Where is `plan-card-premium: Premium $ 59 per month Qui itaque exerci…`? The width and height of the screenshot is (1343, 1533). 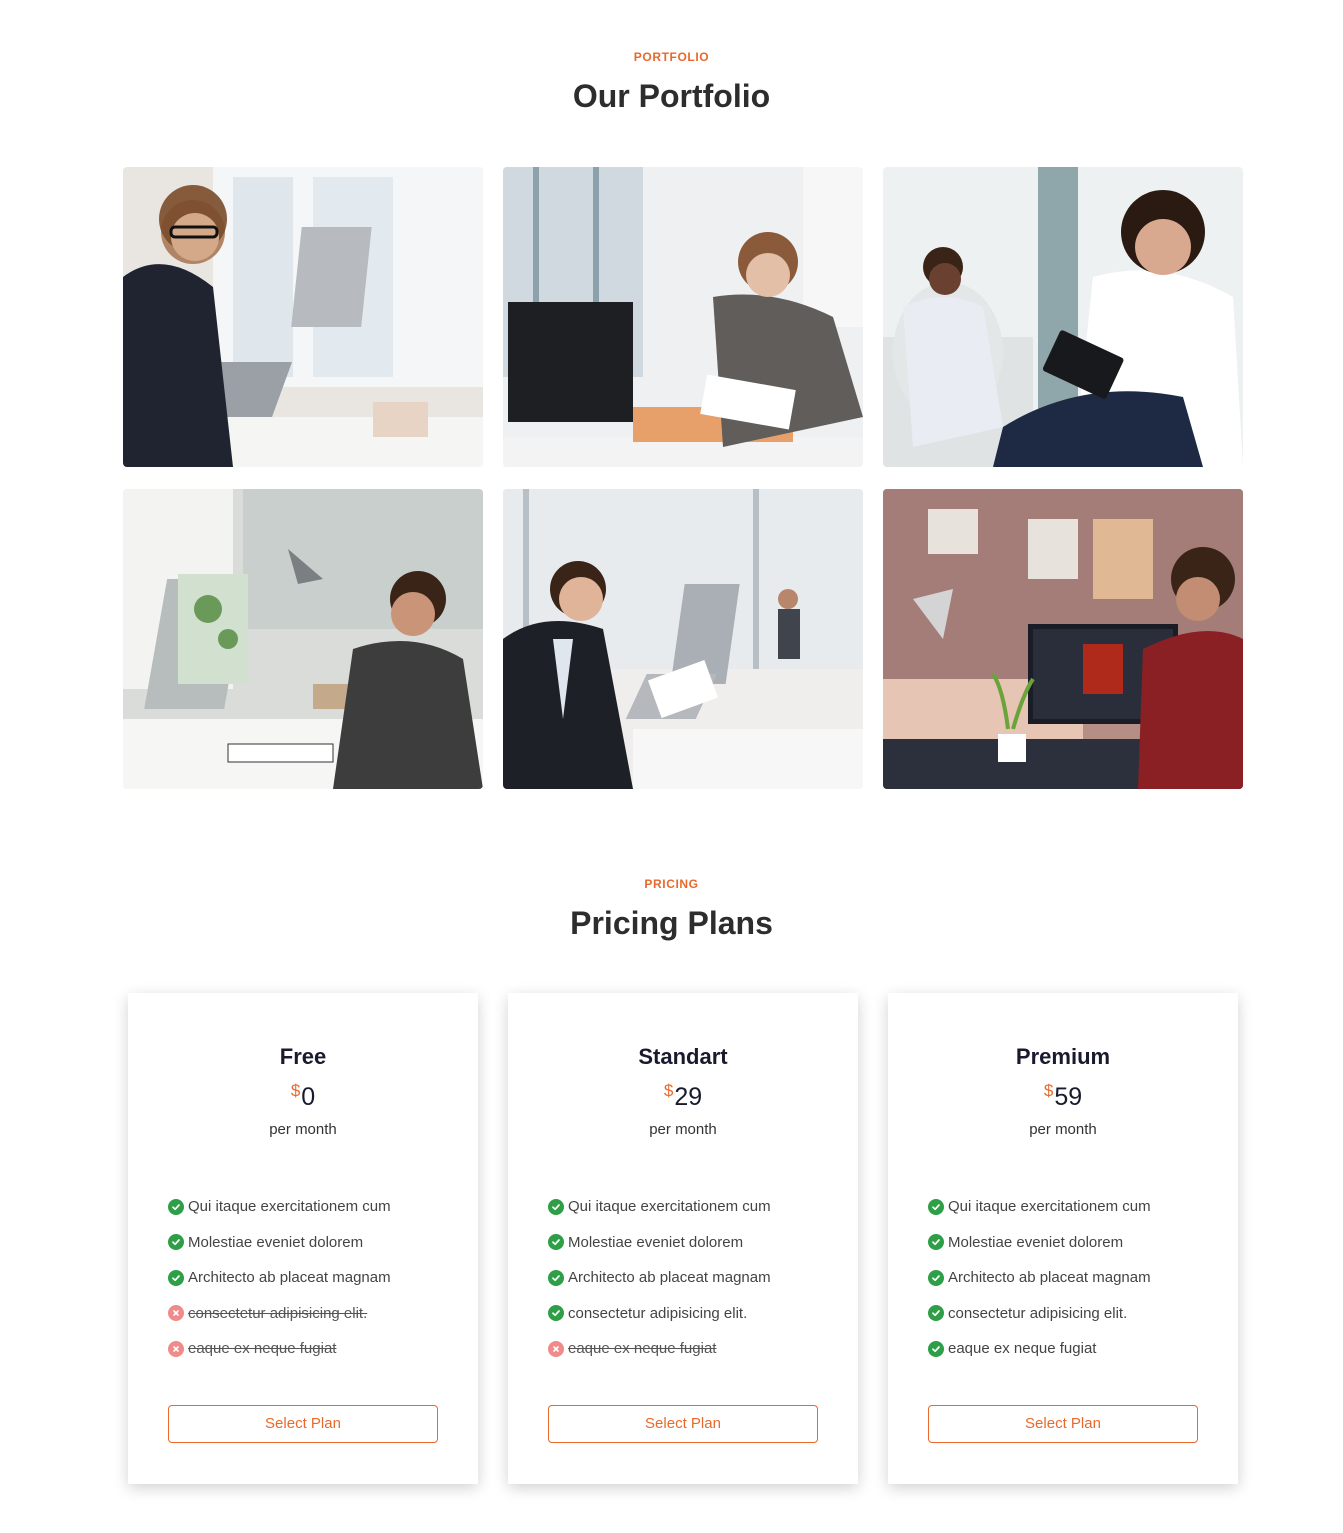 plan-card-premium: Premium $ 59 per month Qui itaque exerci… is located at coordinates (1063, 1238).